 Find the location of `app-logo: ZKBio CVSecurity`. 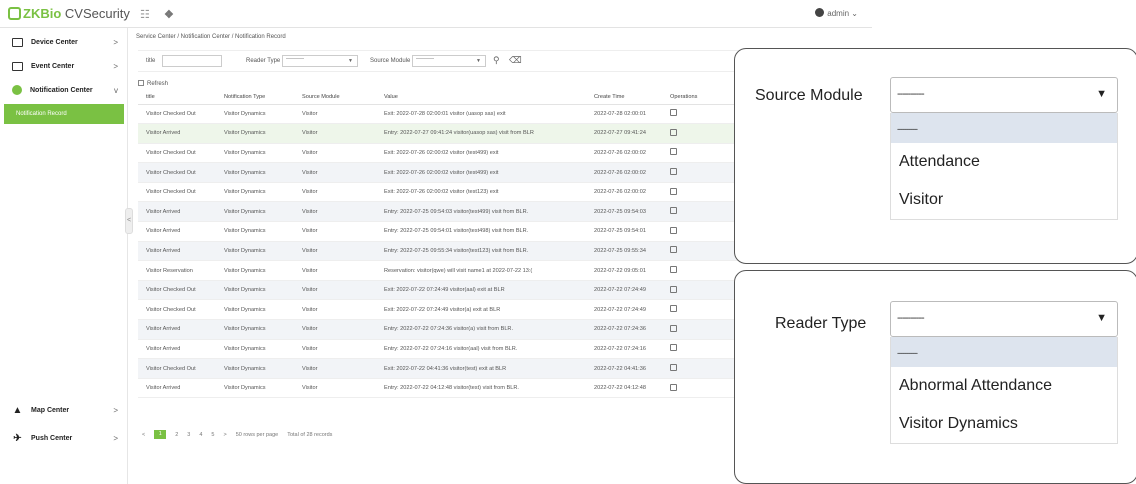

app-logo: ZKBio CVSecurity is located at coordinates (69, 13).